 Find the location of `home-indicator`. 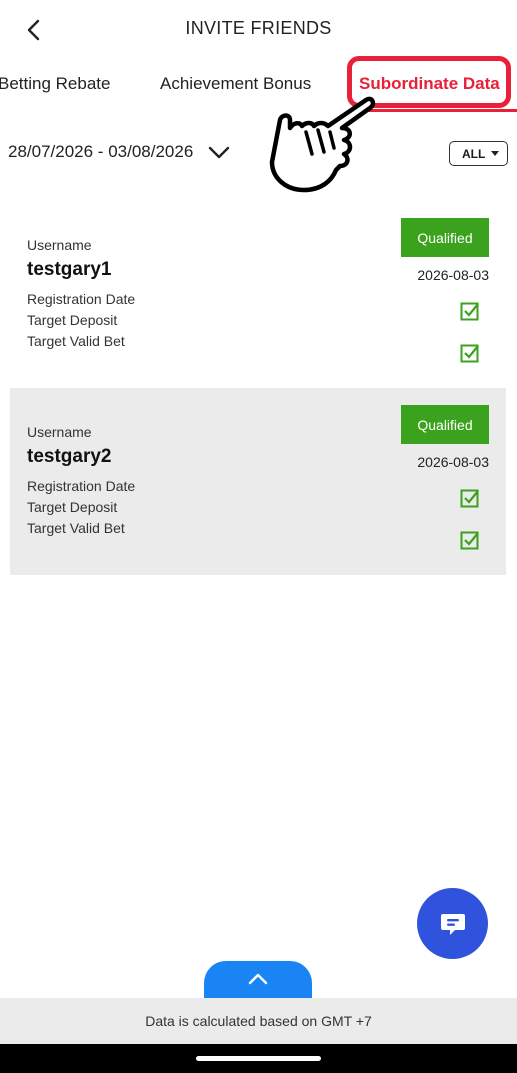

home-indicator is located at coordinates (258, 1058).